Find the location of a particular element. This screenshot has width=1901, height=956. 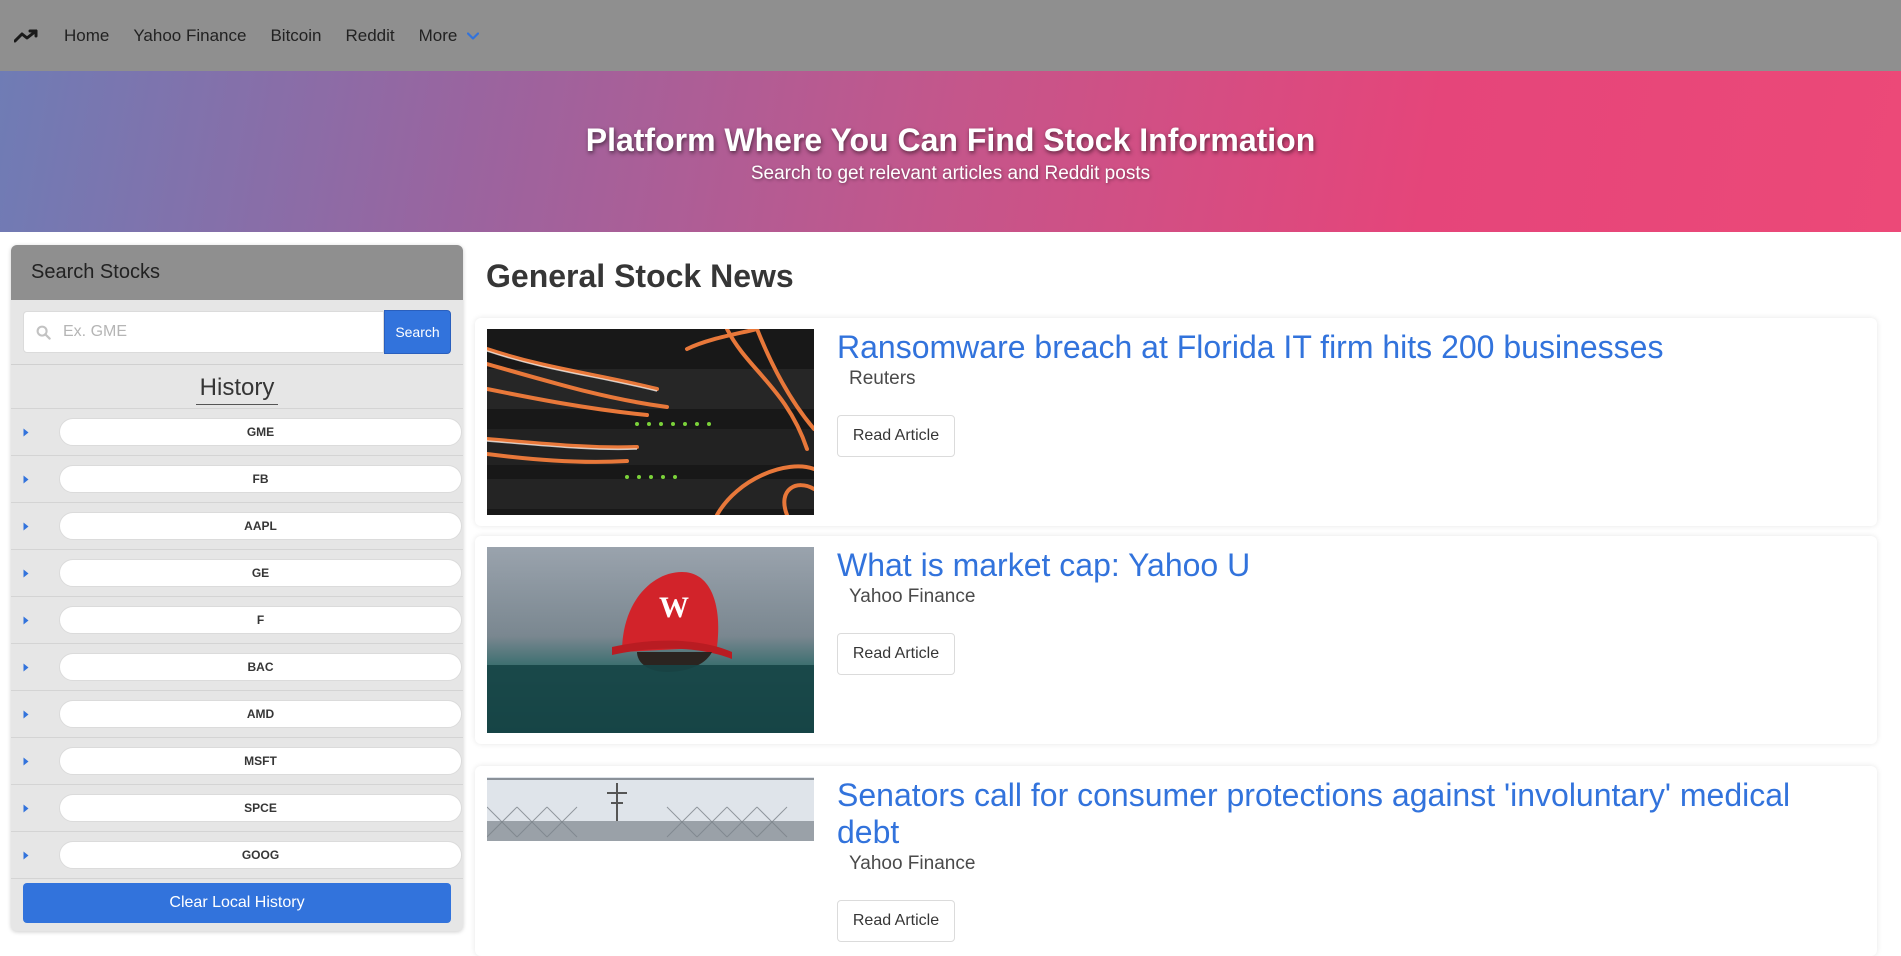

history-ticker-button: AAPL is located at coordinates (260, 526).